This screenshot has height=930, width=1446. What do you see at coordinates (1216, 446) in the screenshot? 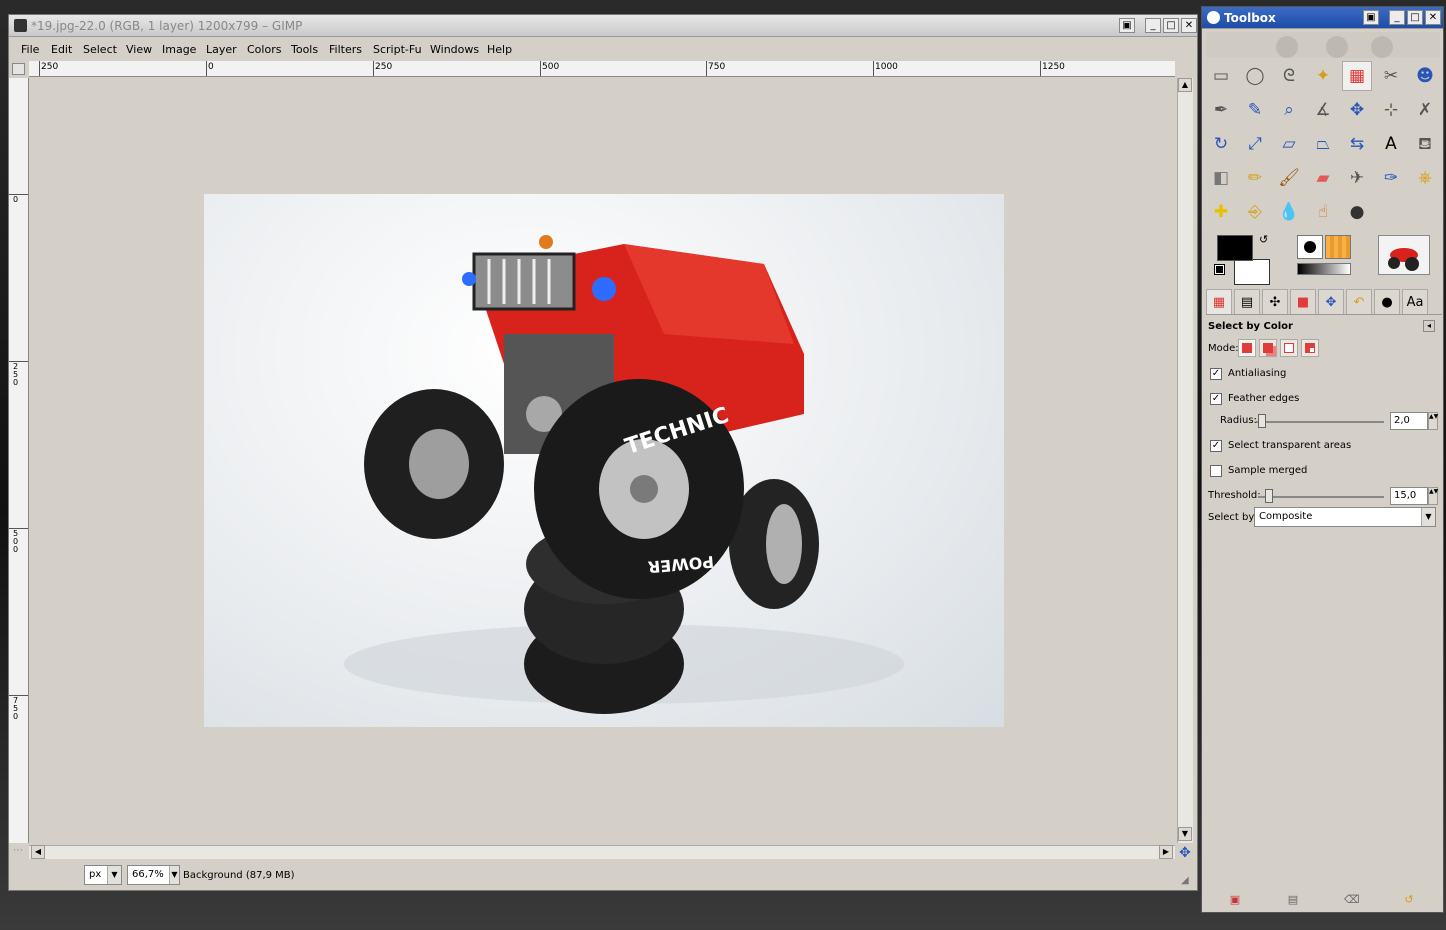
I see `select-transparent-checkbox: ✓` at bounding box center [1216, 446].